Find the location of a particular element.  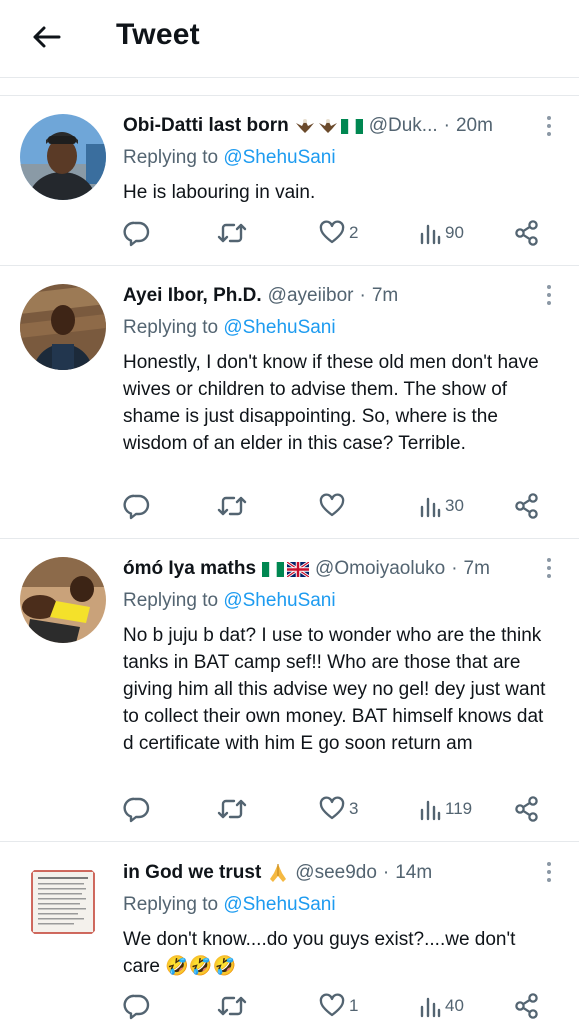

page-title: Tweet is located at coordinates (158, 34).